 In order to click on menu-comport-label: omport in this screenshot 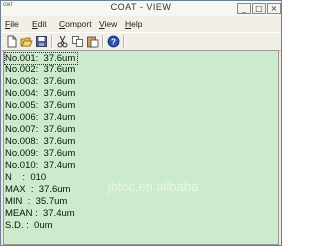, I will do `click(78, 24)`.